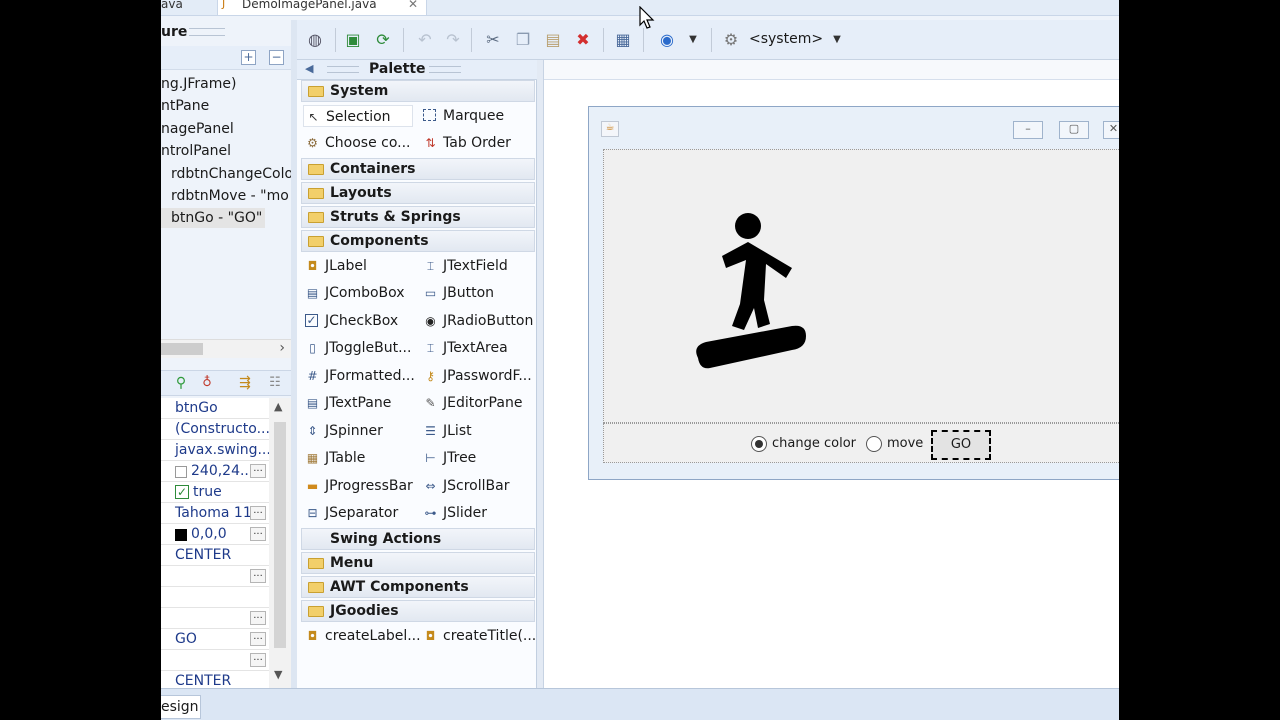 The width and height of the screenshot is (1280, 720). I want to click on palette-item-jtextpane: ▤ JTextPane, so click(347, 403).